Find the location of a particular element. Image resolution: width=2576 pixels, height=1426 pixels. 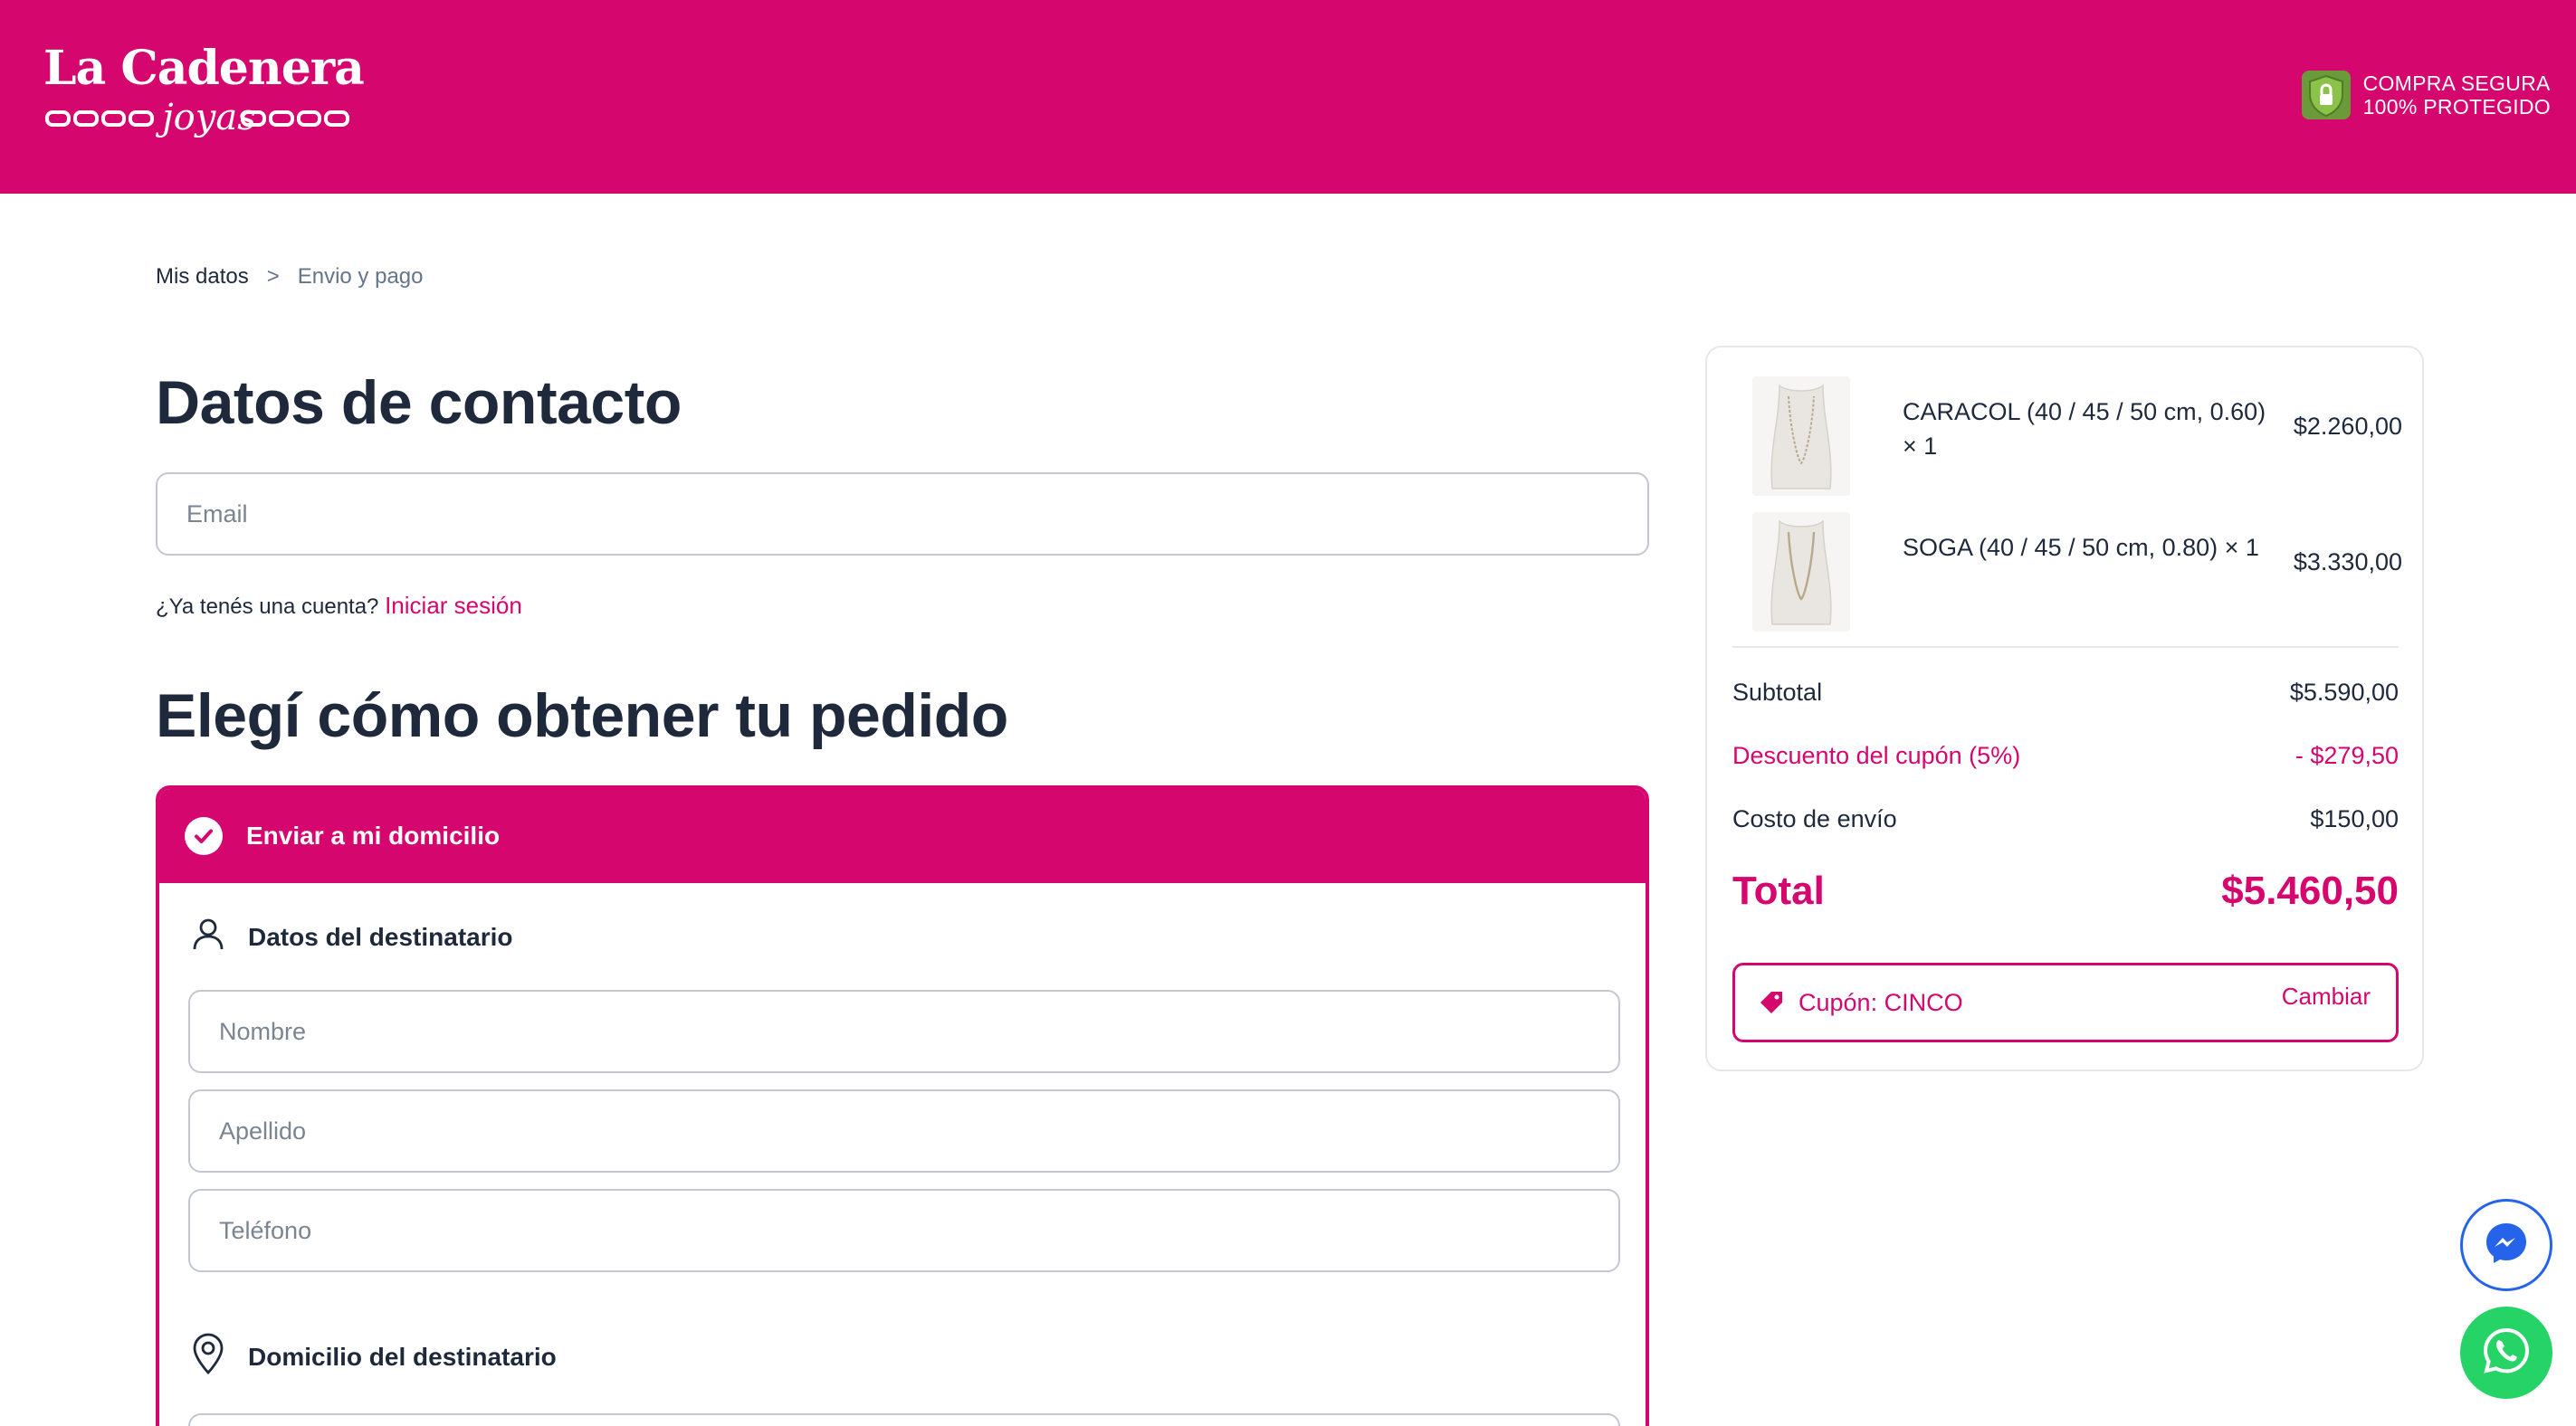

account-question: ¿Ya tenés una cuenta? is located at coordinates (268, 606).